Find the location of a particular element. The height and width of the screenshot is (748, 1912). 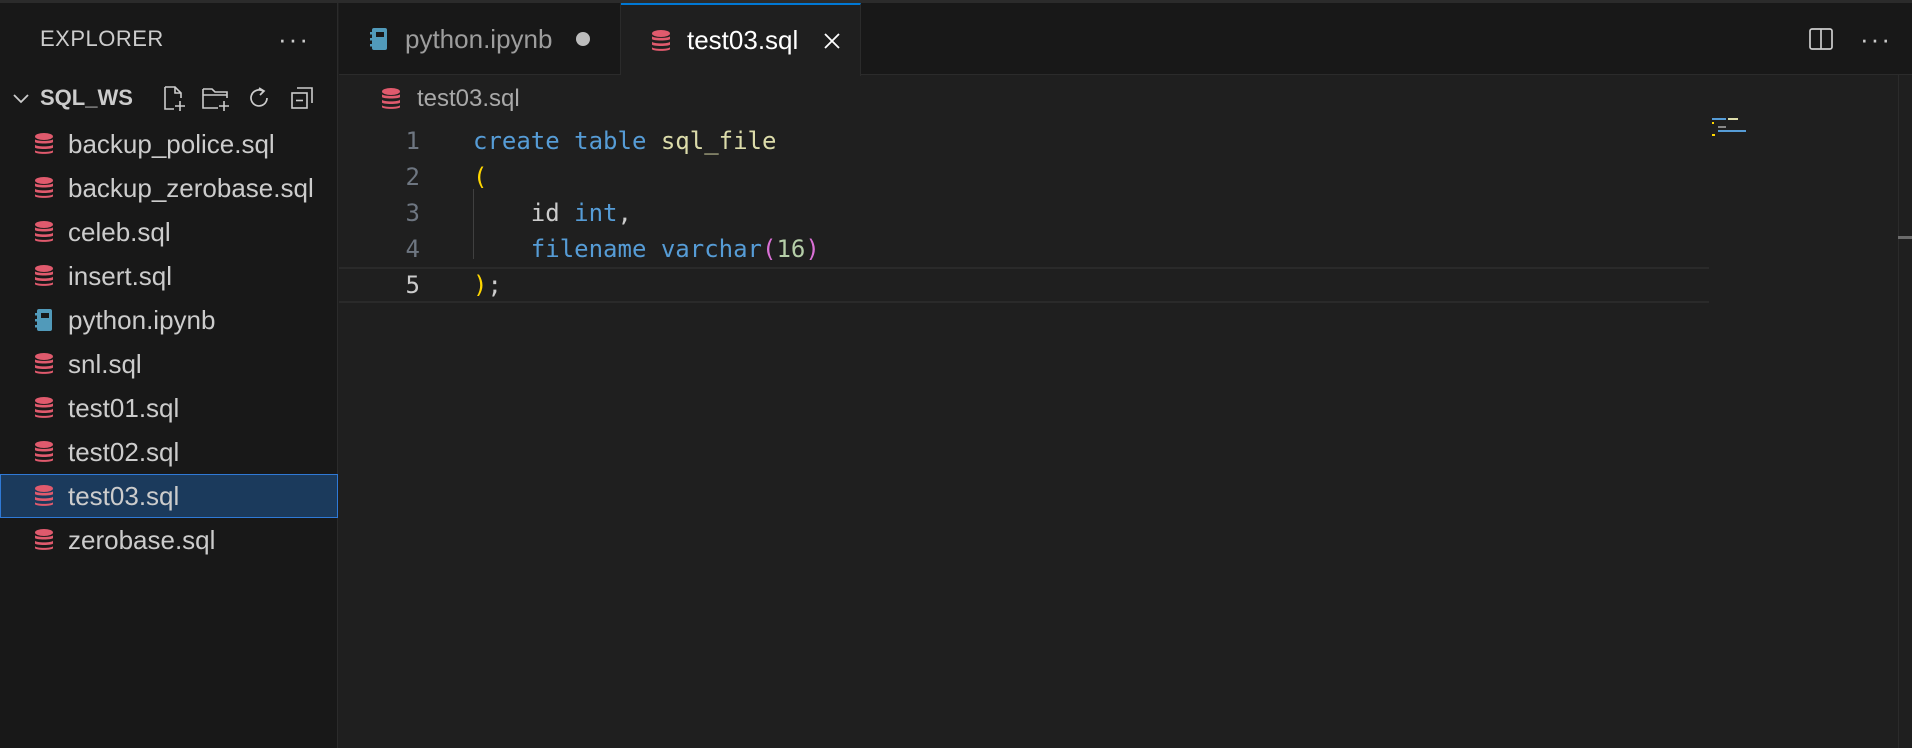

close-icon is located at coordinates (832, 41).